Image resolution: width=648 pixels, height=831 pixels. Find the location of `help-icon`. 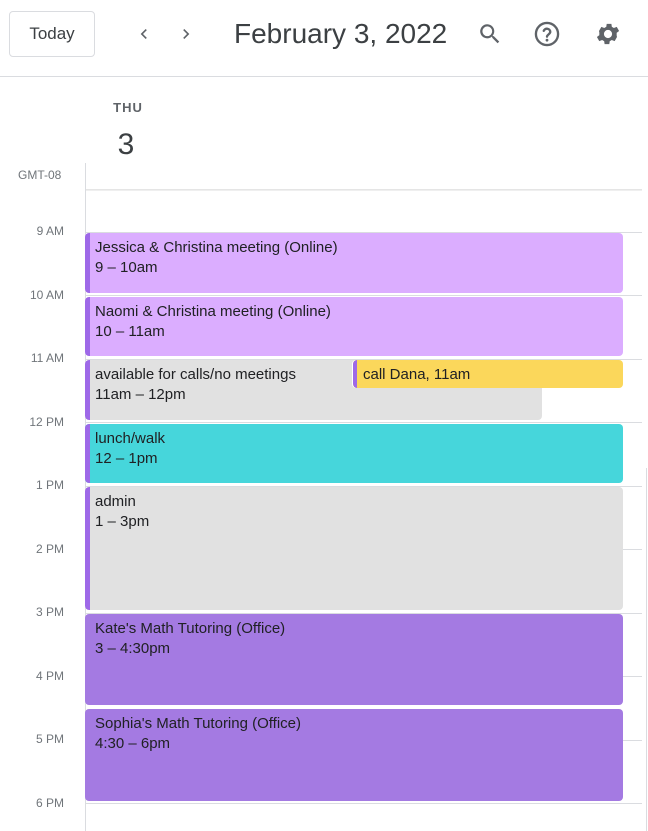

help-icon is located at coordinates (547, 34).